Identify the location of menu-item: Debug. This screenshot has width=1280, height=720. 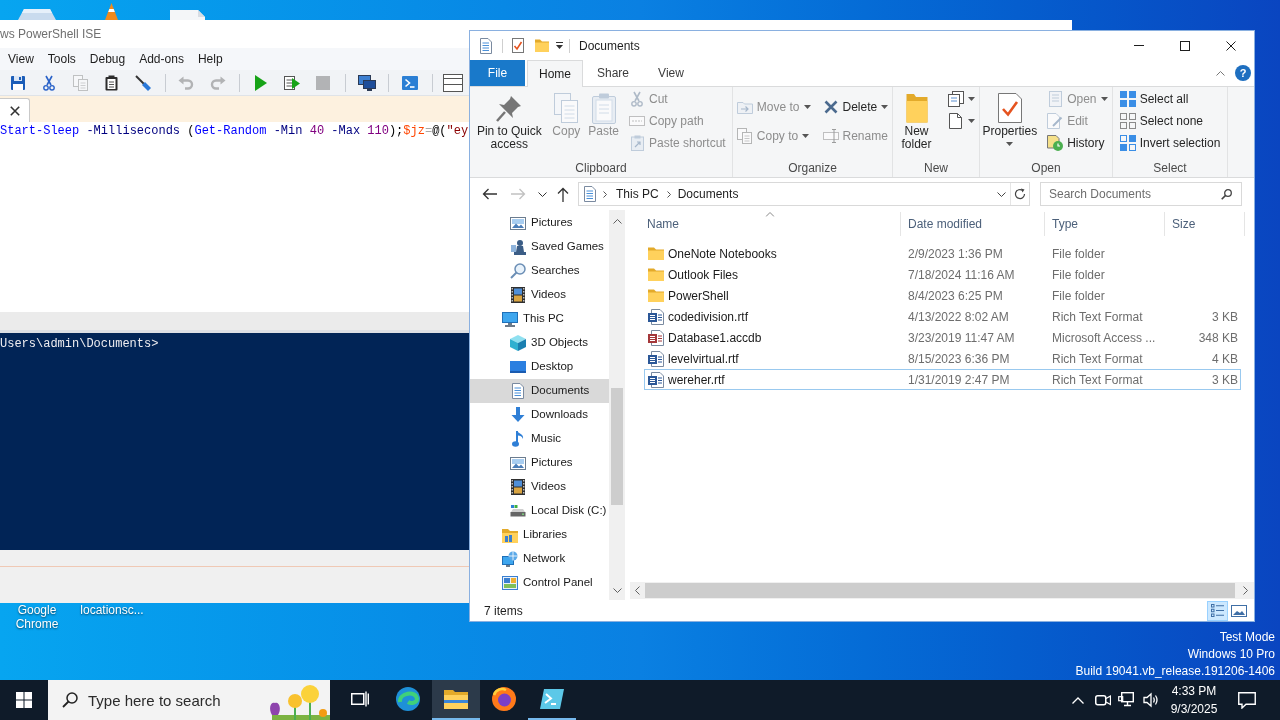
(107, 59).